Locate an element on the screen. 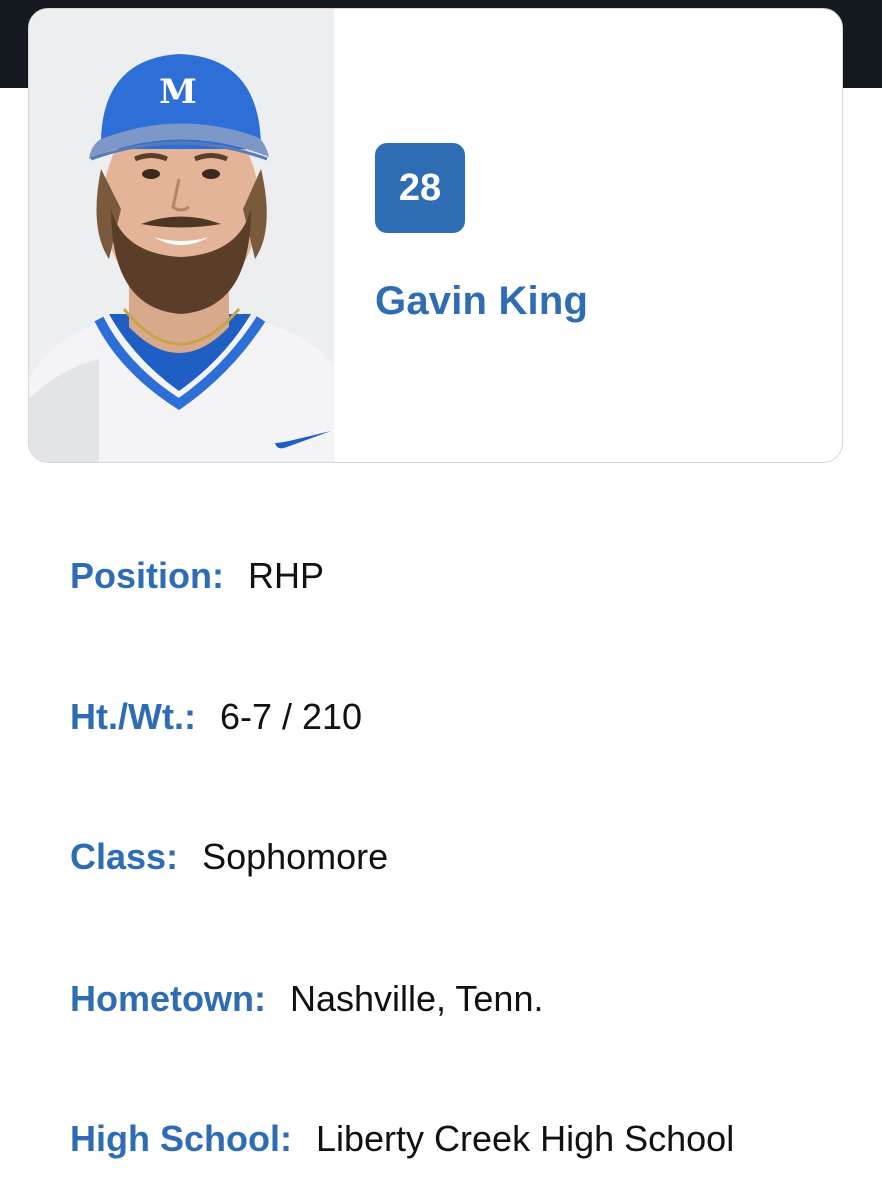  info-row-hometown: Hometown: Nashville, Tenn. is located at coordinates (306, 999).